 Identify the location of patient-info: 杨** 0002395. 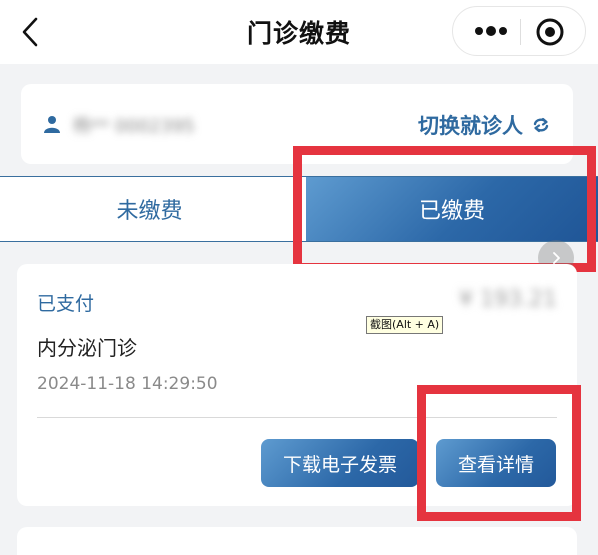
(134, 126).